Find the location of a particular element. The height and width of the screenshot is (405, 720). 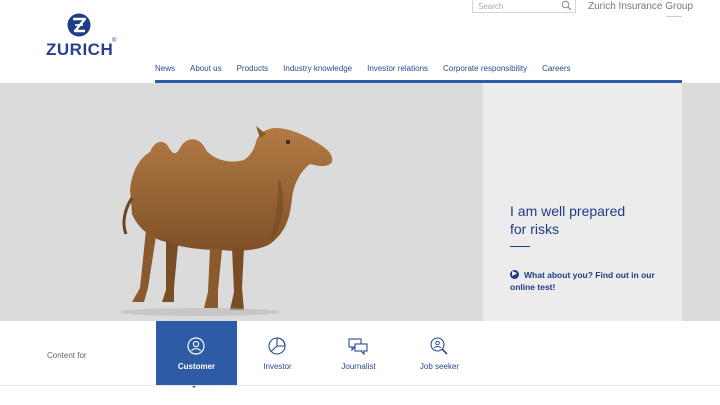

hero-right-strip is located at coordinates (701, 202).